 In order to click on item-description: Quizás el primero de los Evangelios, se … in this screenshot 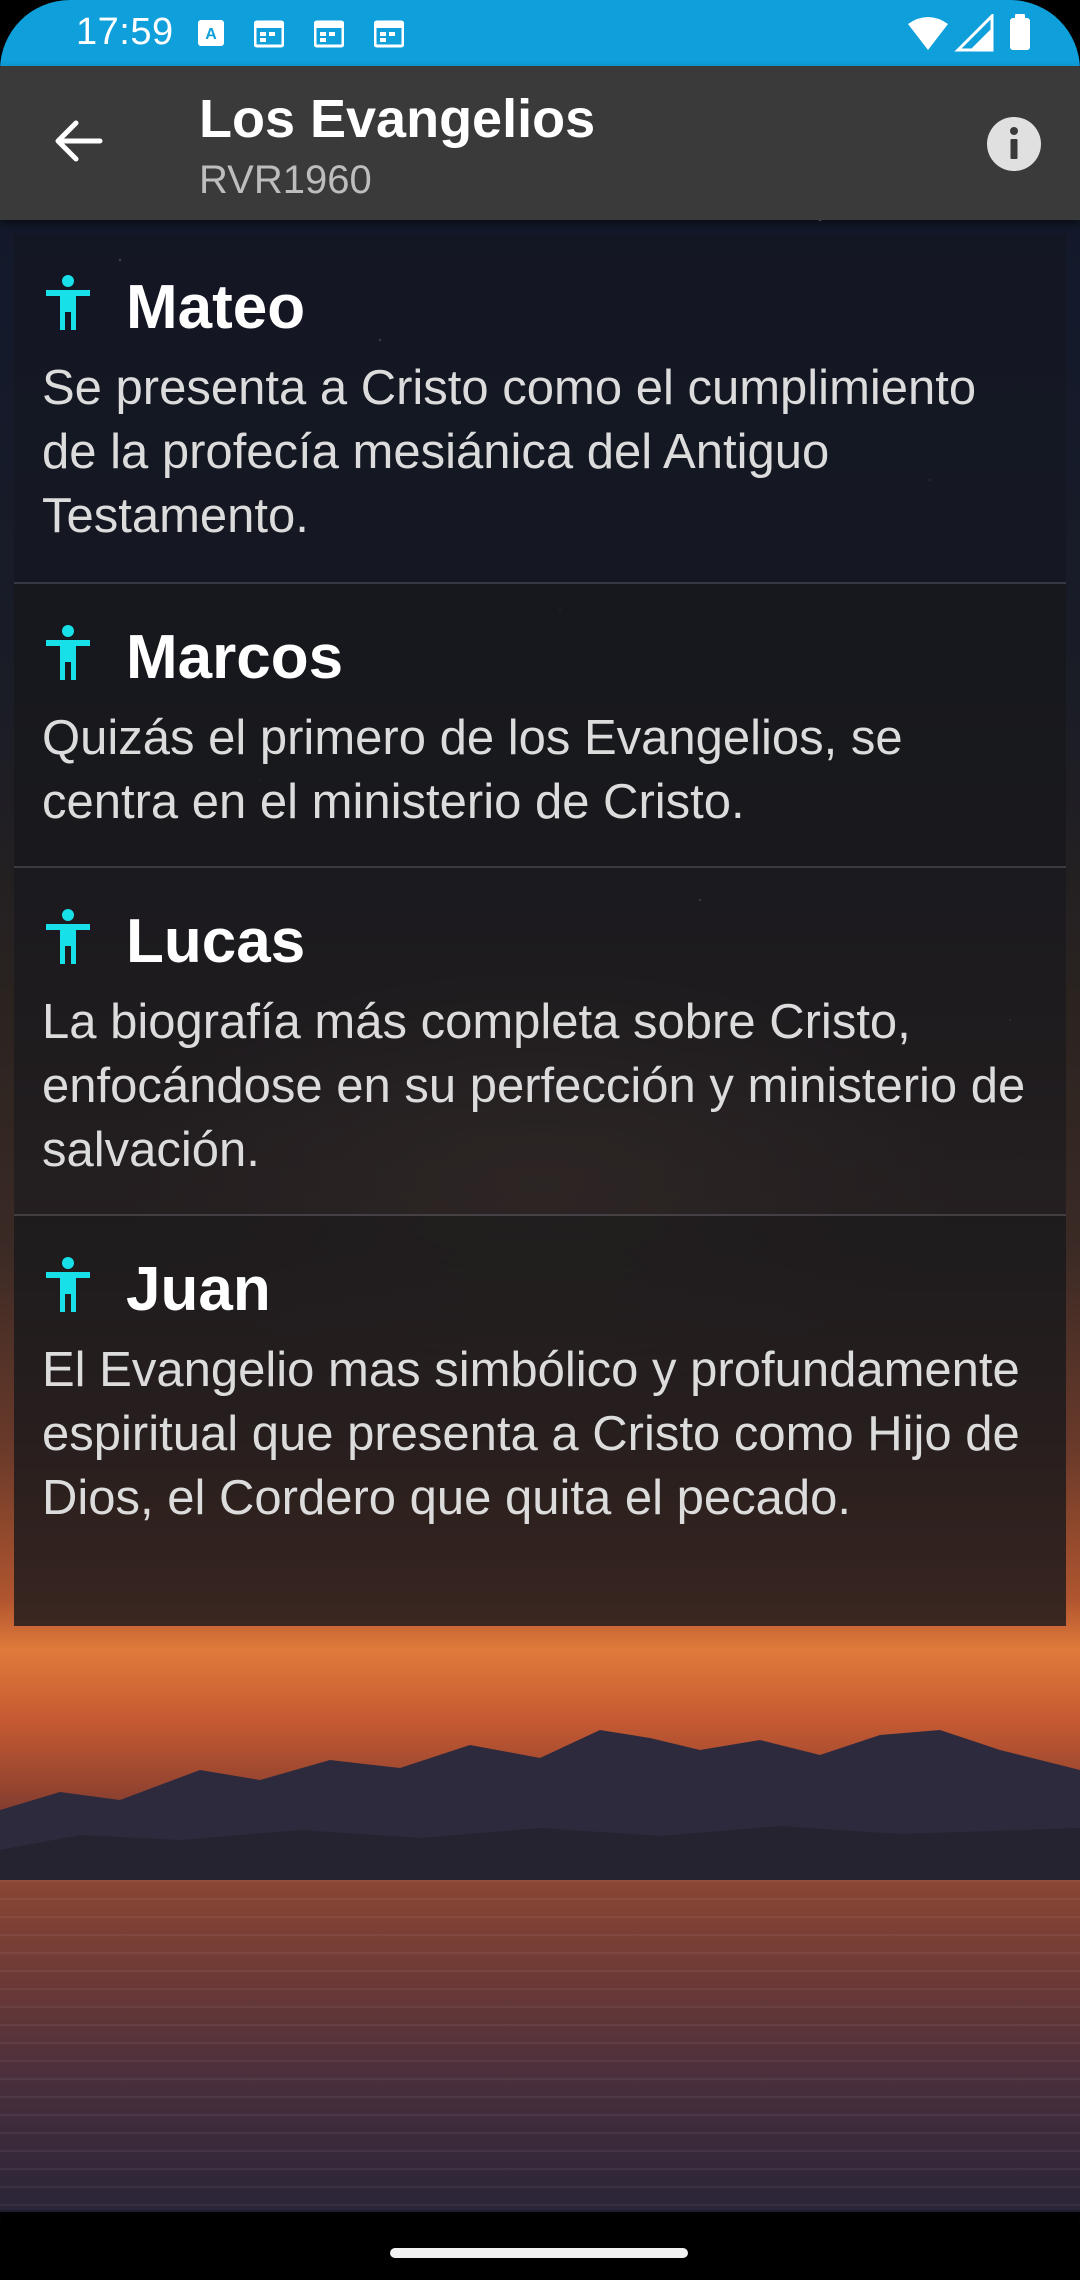, I will do `click(472, 770)`.